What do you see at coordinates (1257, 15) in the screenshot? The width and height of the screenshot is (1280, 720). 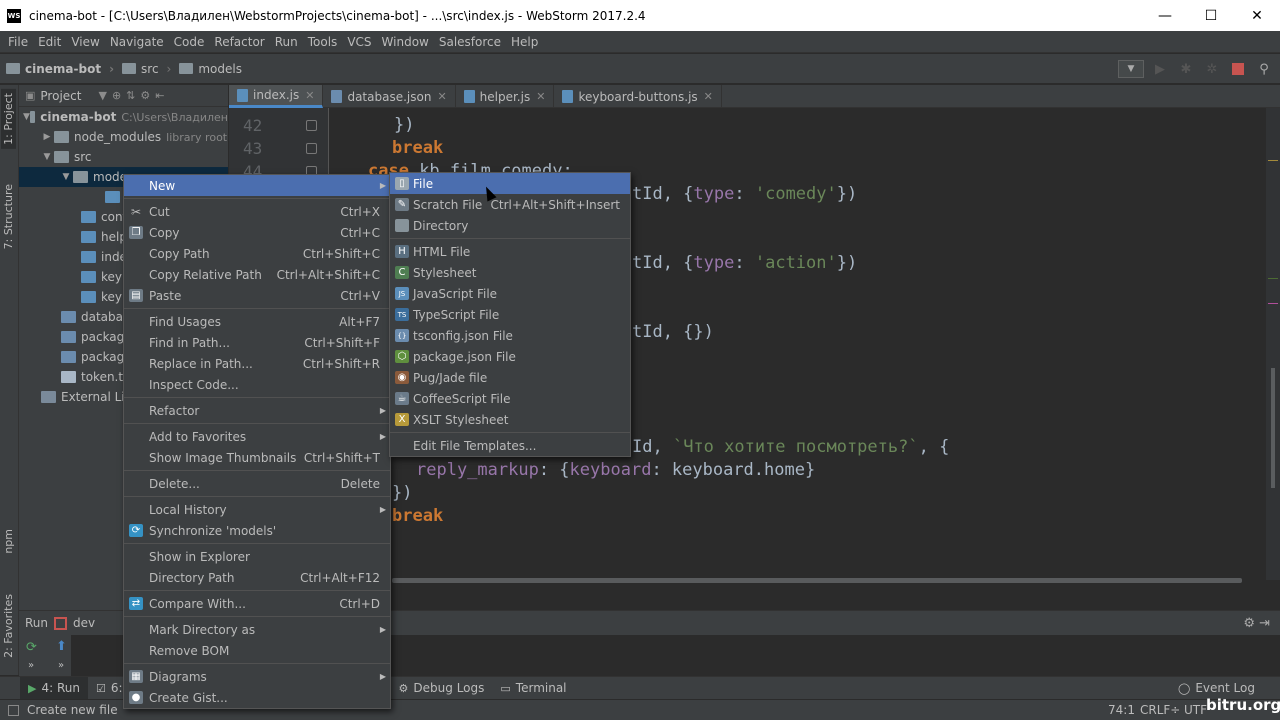 I see `close-window-button: ✕` at bounding box center [1257, 15].